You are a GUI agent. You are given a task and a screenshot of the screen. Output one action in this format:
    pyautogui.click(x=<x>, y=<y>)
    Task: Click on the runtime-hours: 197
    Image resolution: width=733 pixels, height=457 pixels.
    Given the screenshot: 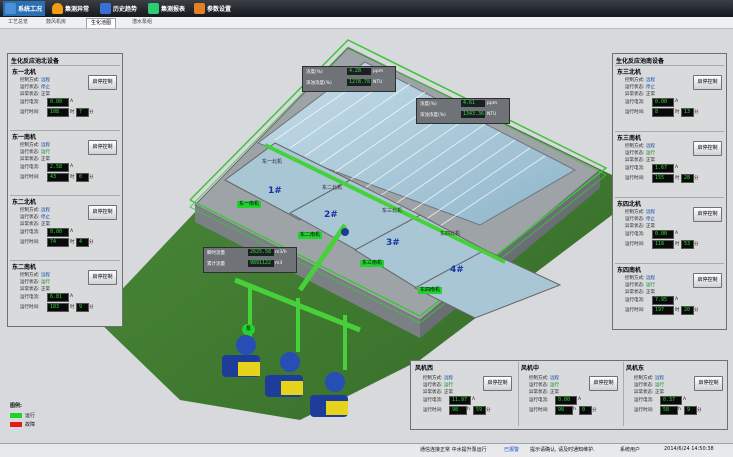 What is the action you would take?
    pyautogui.click(x=663, y=310)
    